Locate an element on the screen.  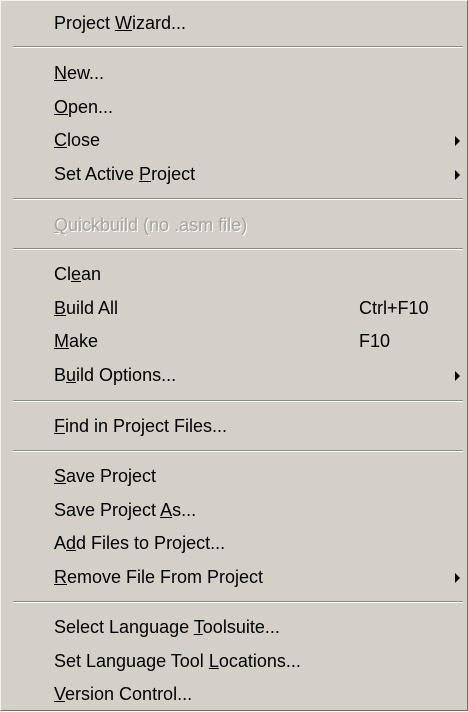
menu-item-label: Clean is located at coordinates (78, 274).